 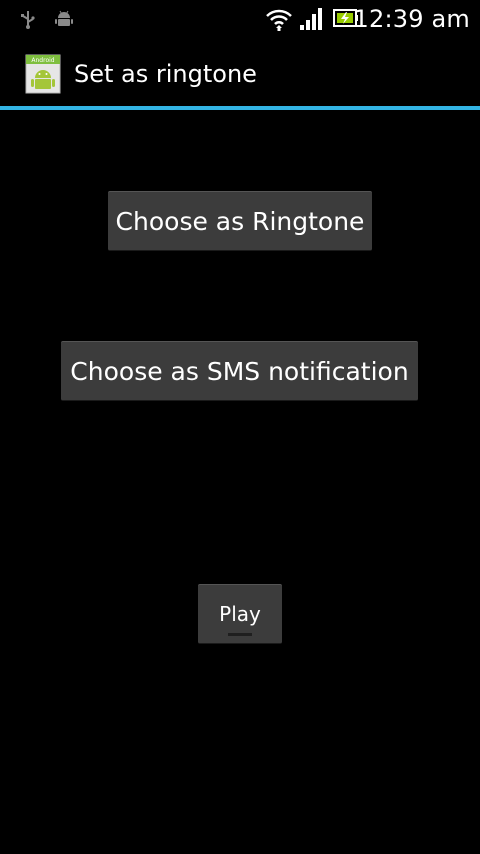 What do you see at coordinates (42, 60) in the screenshot?
I see `app-icon-label: Android` at bounding box center [42, 60].